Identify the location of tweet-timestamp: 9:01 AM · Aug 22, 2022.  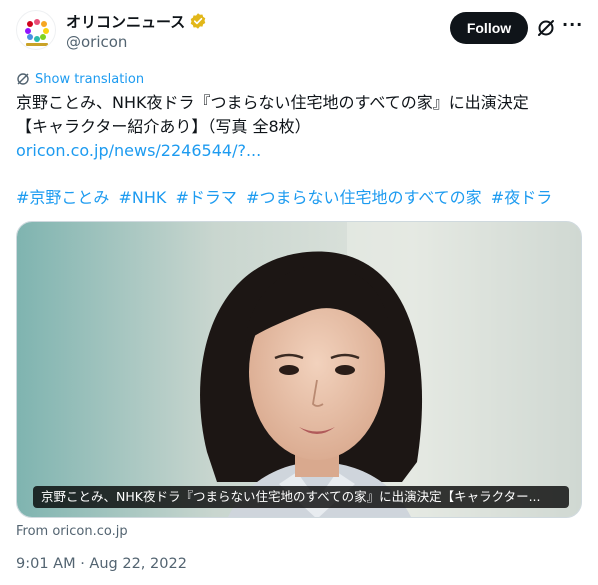
(101, 564).